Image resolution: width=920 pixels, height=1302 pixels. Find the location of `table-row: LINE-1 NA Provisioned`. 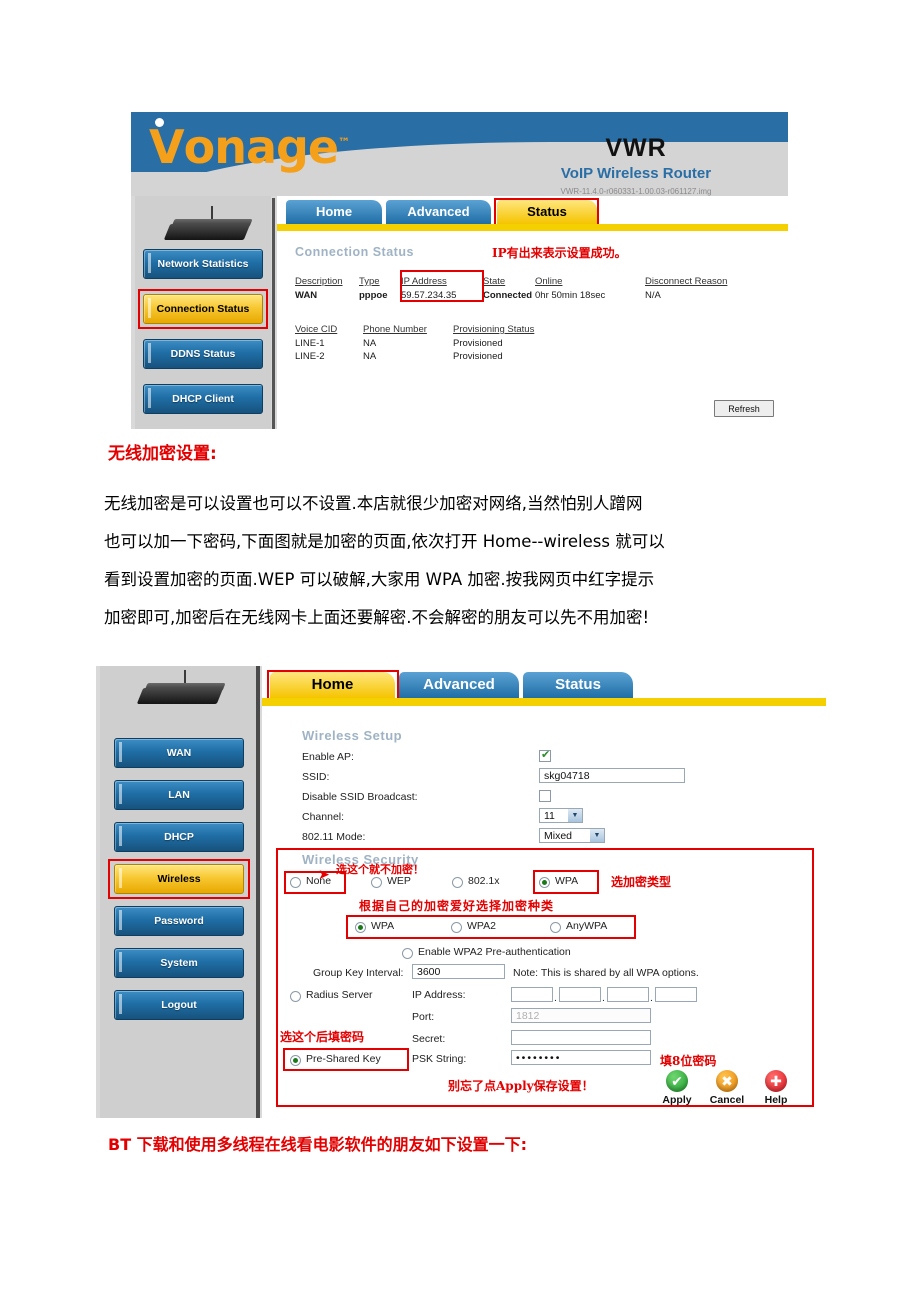

table-row: LINE-1 NA Provisioned is located at coordinates (414, 342).